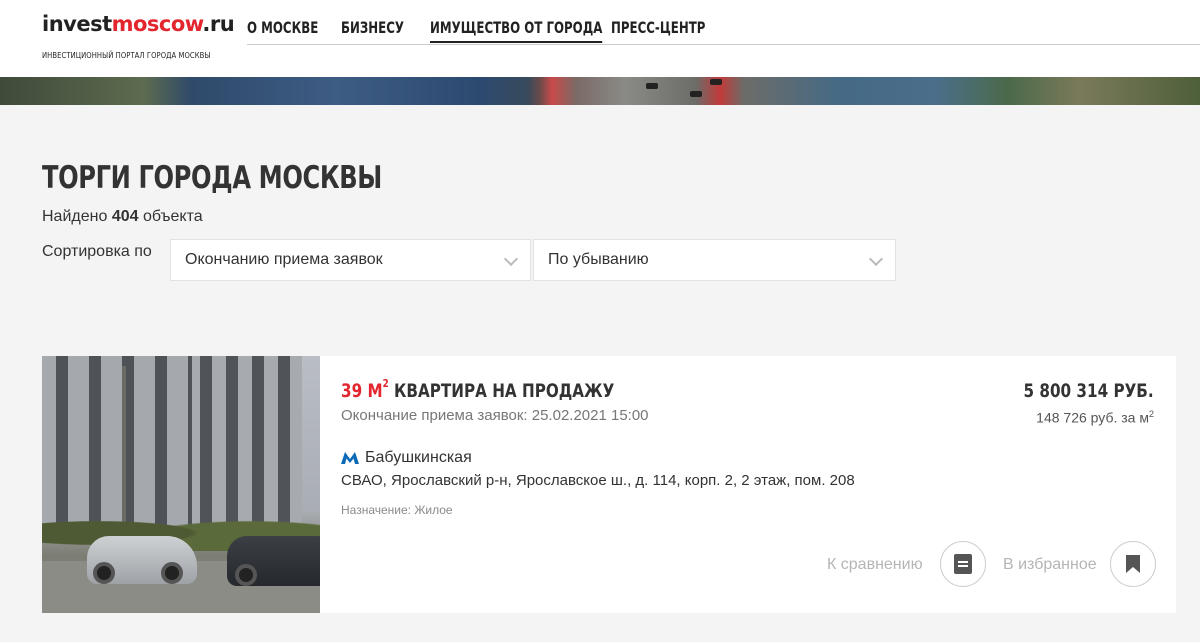 This screenshot has height=642, width=1200. Describe the element at coordinates (125, 216) in the screenshot. I see `found-count: 404` at that location.